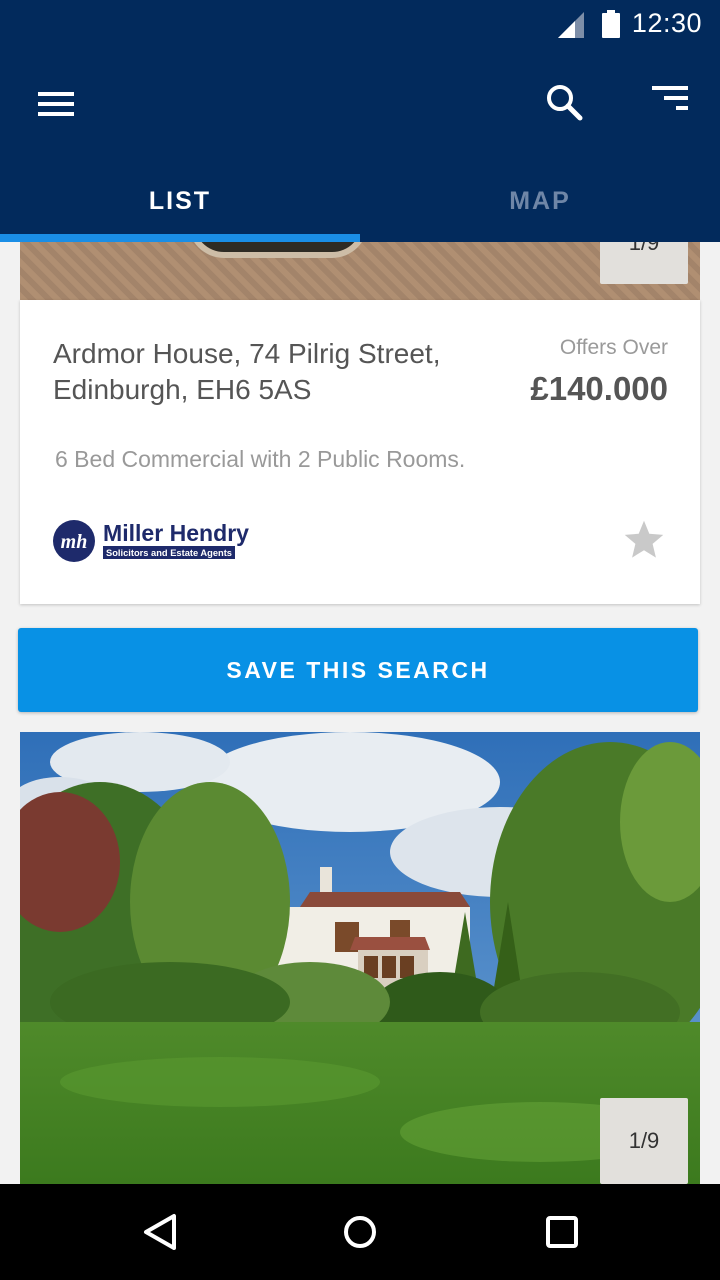  I want to click on system-nav-bar, so click(360, 1232).